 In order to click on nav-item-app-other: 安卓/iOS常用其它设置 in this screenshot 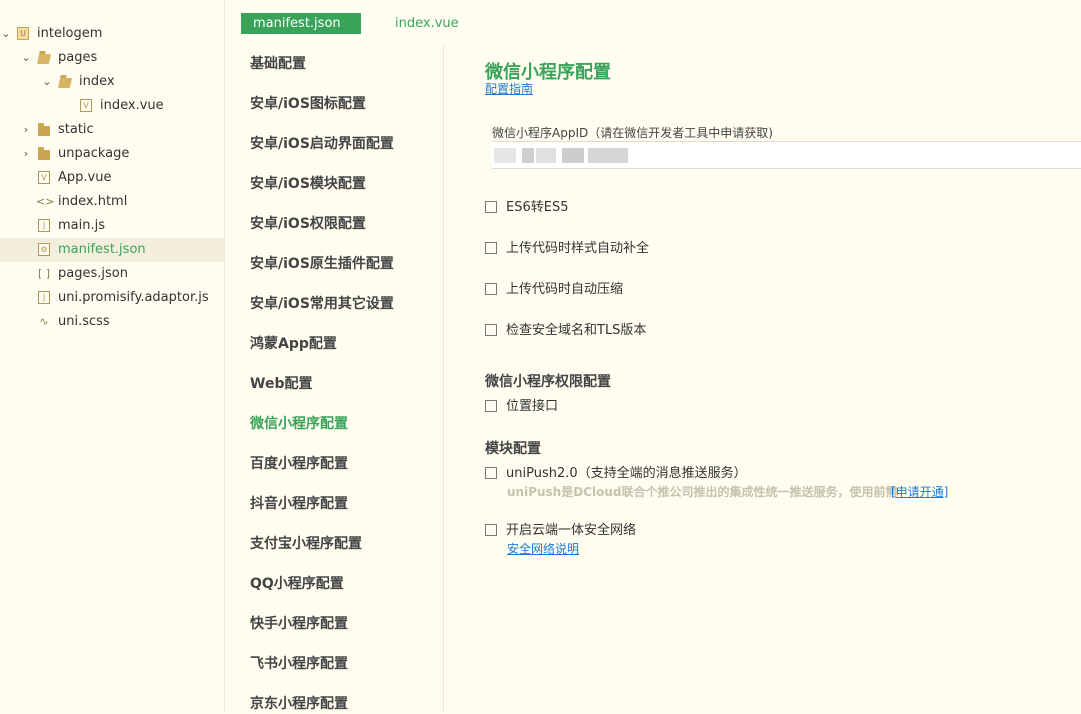, I will do `click(322, 304)`.